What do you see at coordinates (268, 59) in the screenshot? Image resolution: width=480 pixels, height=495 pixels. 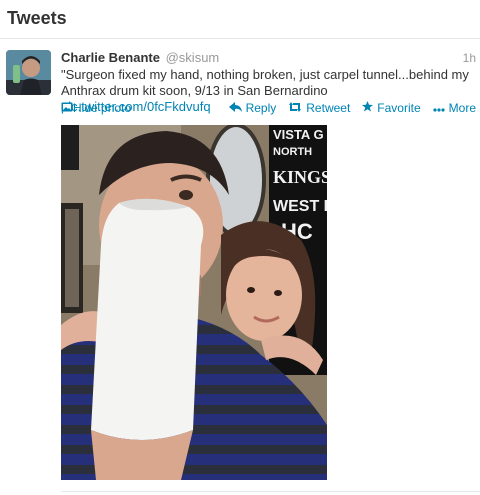 I see `tweet-header: Charlie Benante @skisum 1h` at bounding box center [268, 59].